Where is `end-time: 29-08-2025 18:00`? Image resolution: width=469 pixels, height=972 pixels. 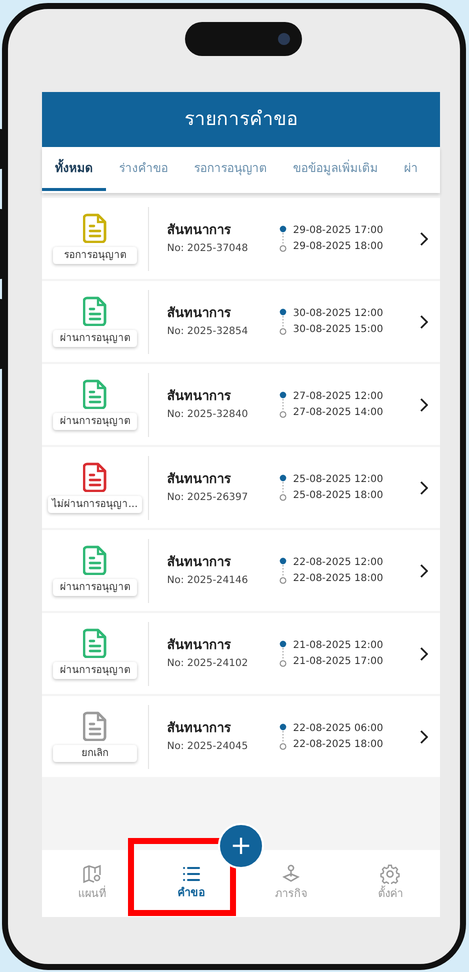
end-time: 29-08-2025 18:00 is located at coordinates (338, 247).